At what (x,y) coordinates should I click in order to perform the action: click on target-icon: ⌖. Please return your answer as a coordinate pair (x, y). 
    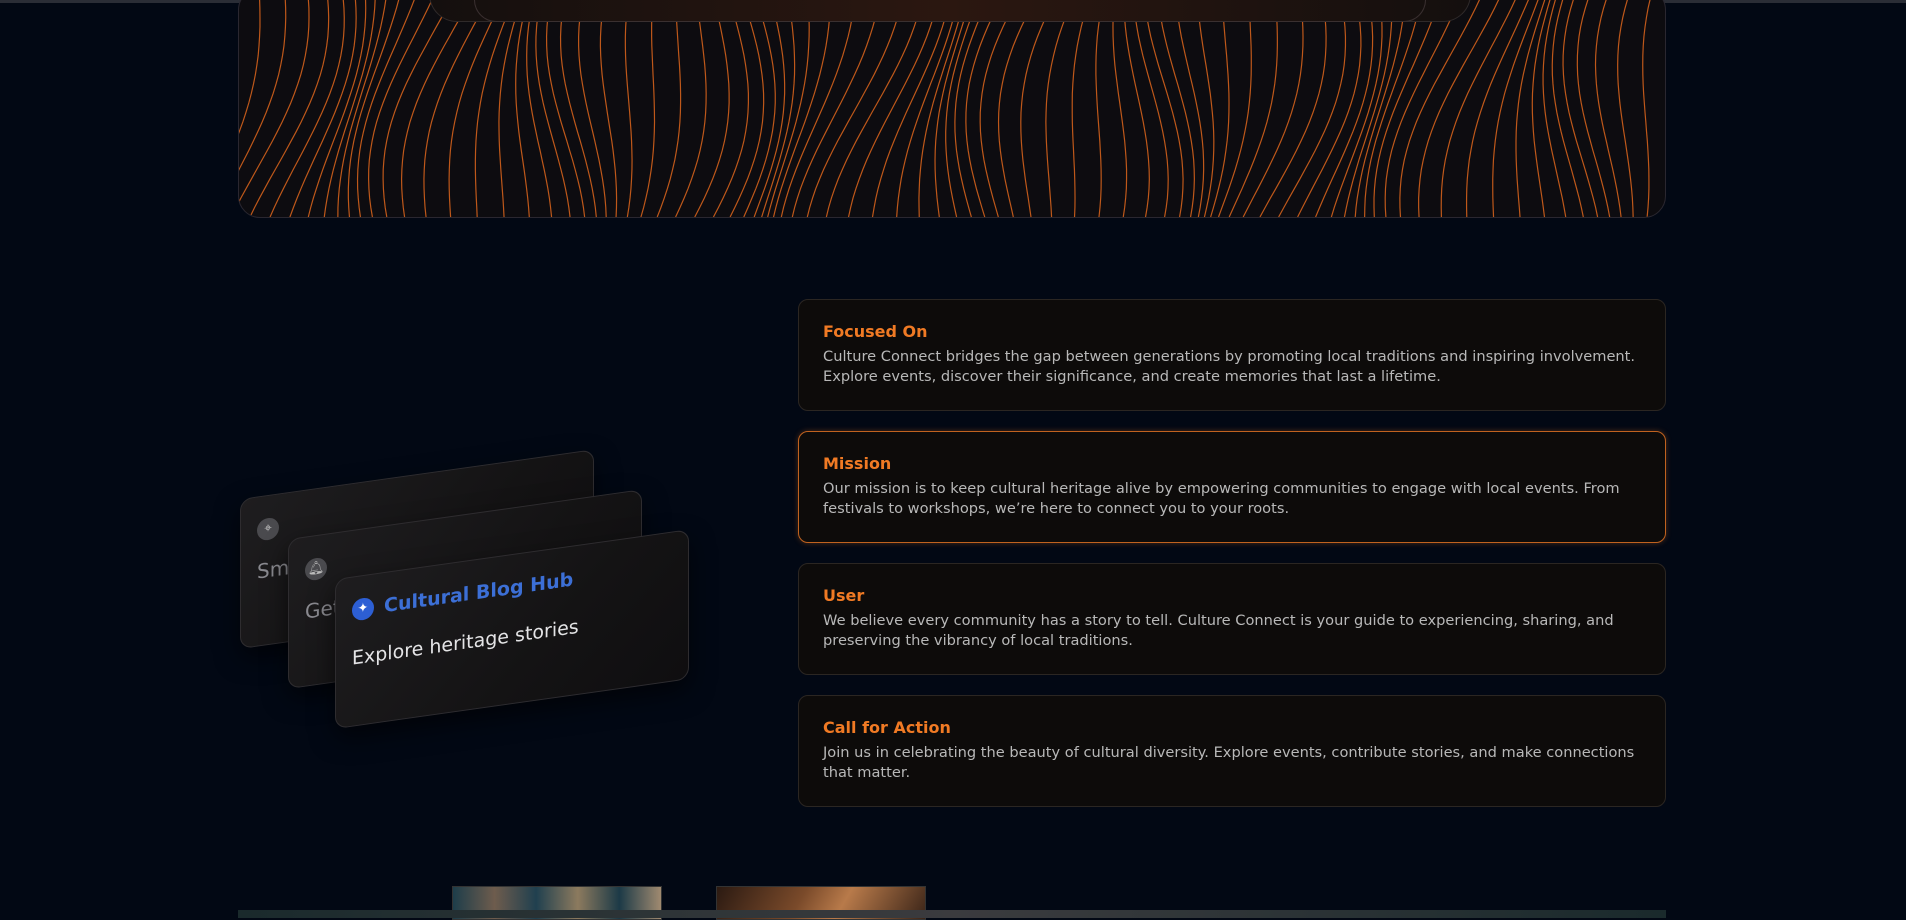
    Looking at the image, I should click on (268, 529).